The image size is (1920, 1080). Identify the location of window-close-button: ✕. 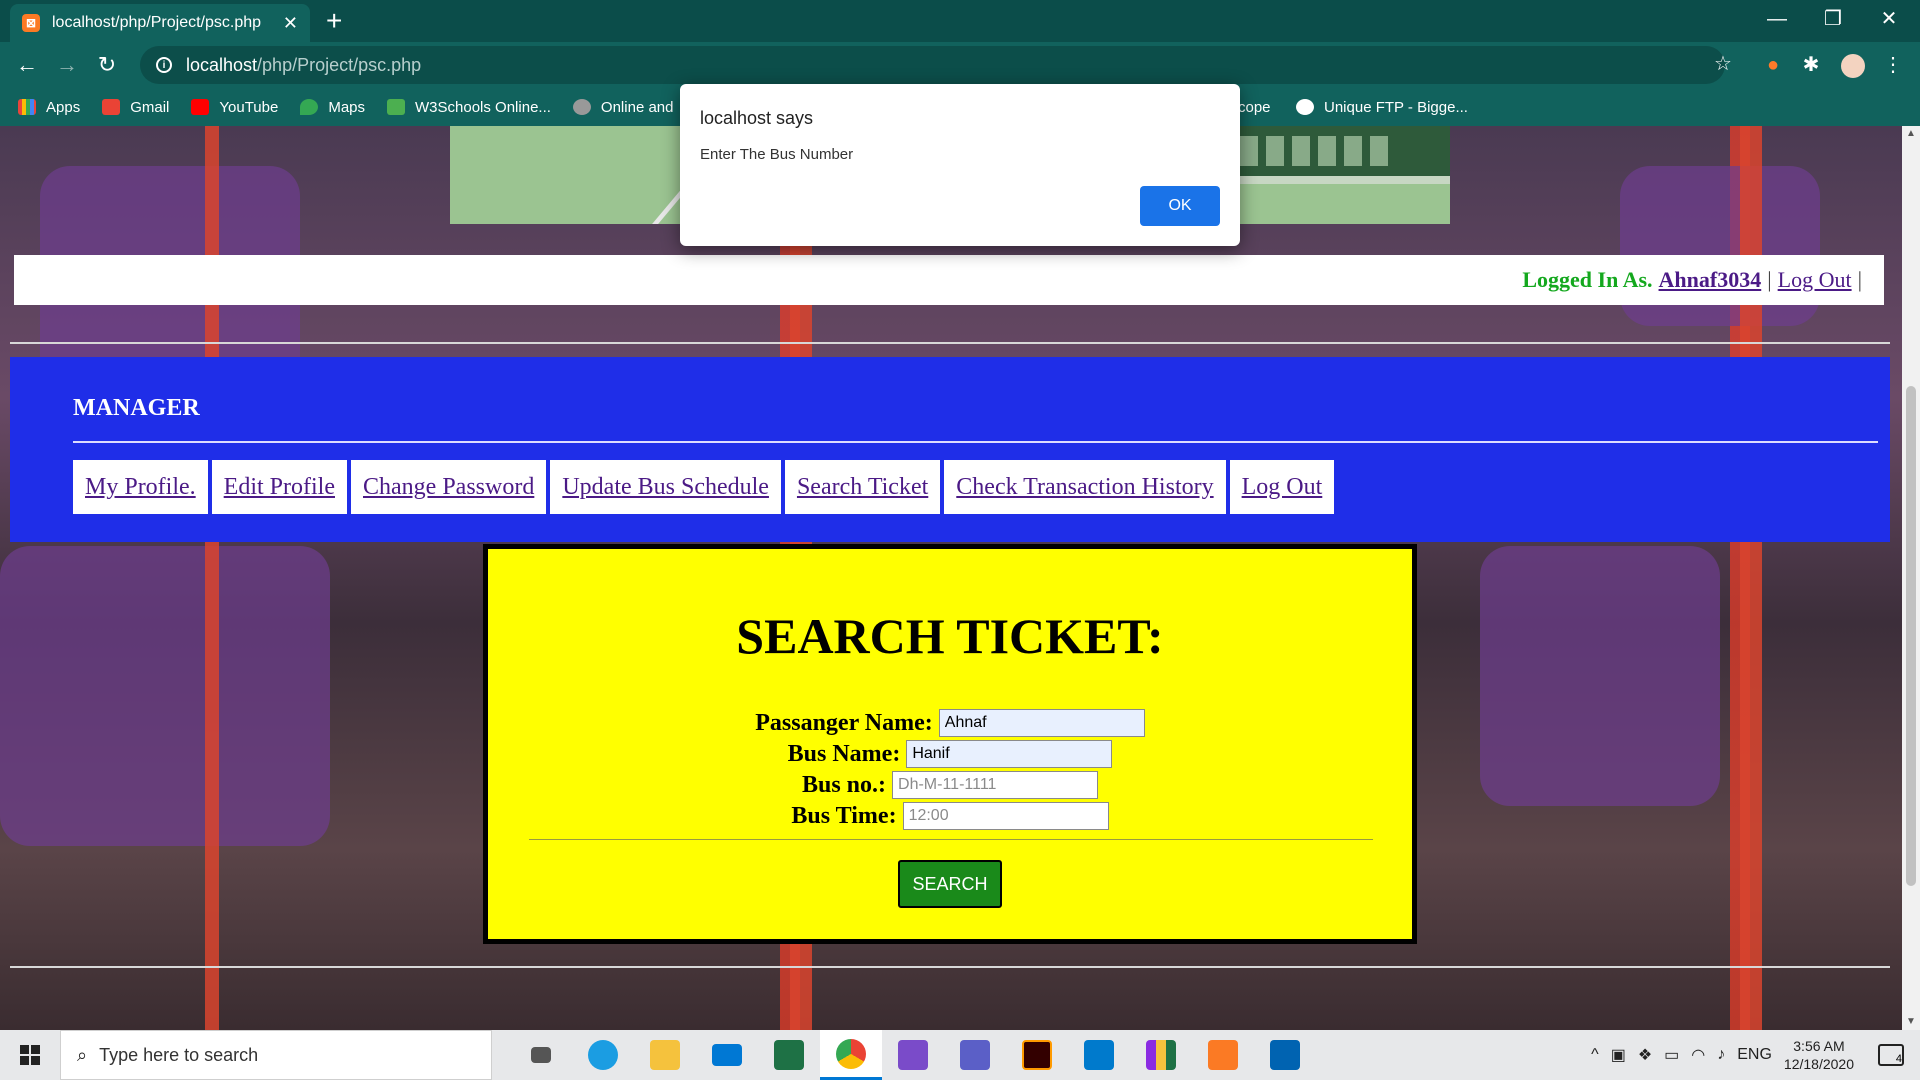
(1889, 19).